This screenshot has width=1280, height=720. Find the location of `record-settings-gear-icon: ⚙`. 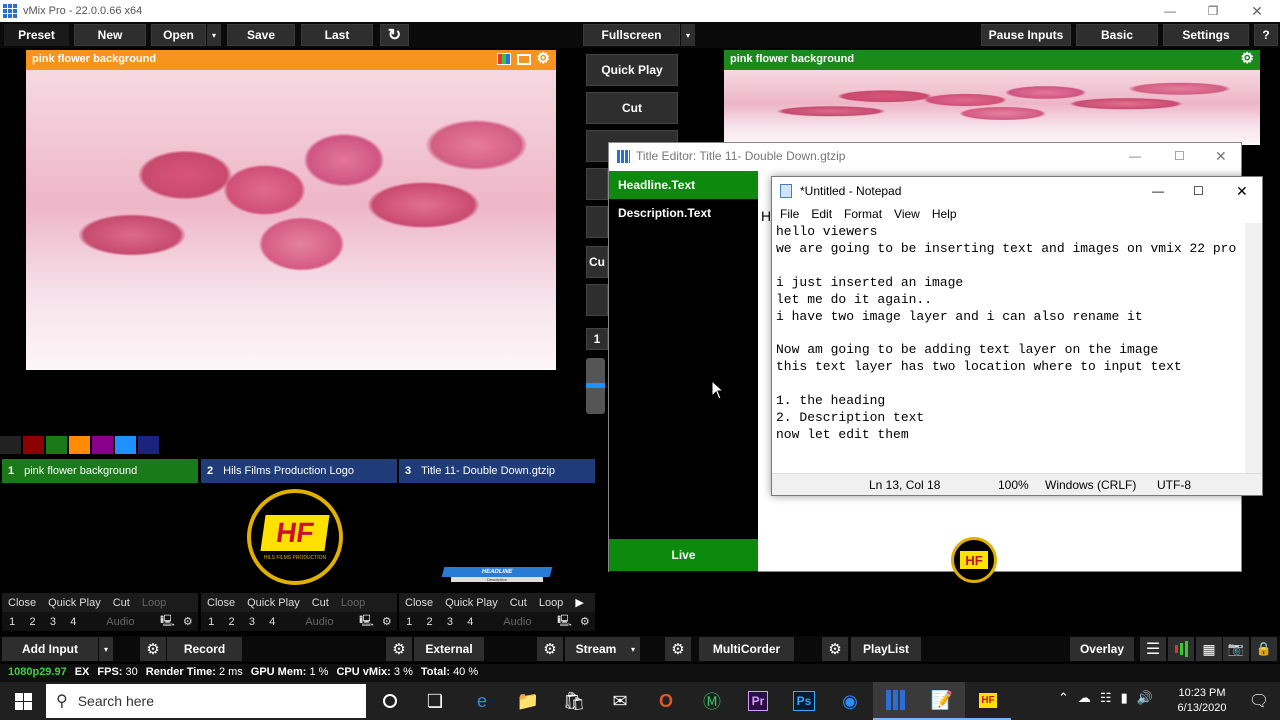

record-settings-gear-icon: ⚙ is located at coordinates (153, 649).